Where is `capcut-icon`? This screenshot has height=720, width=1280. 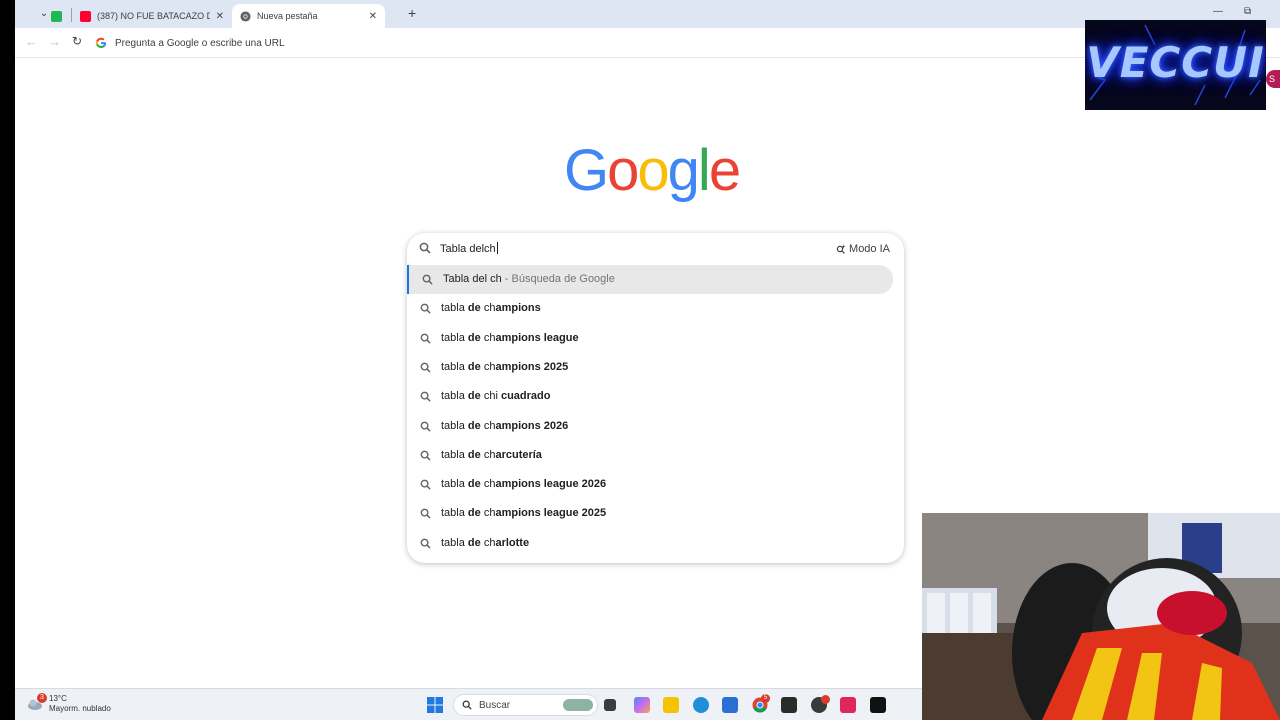
capcut-icon is located at coordinates (878, 705).